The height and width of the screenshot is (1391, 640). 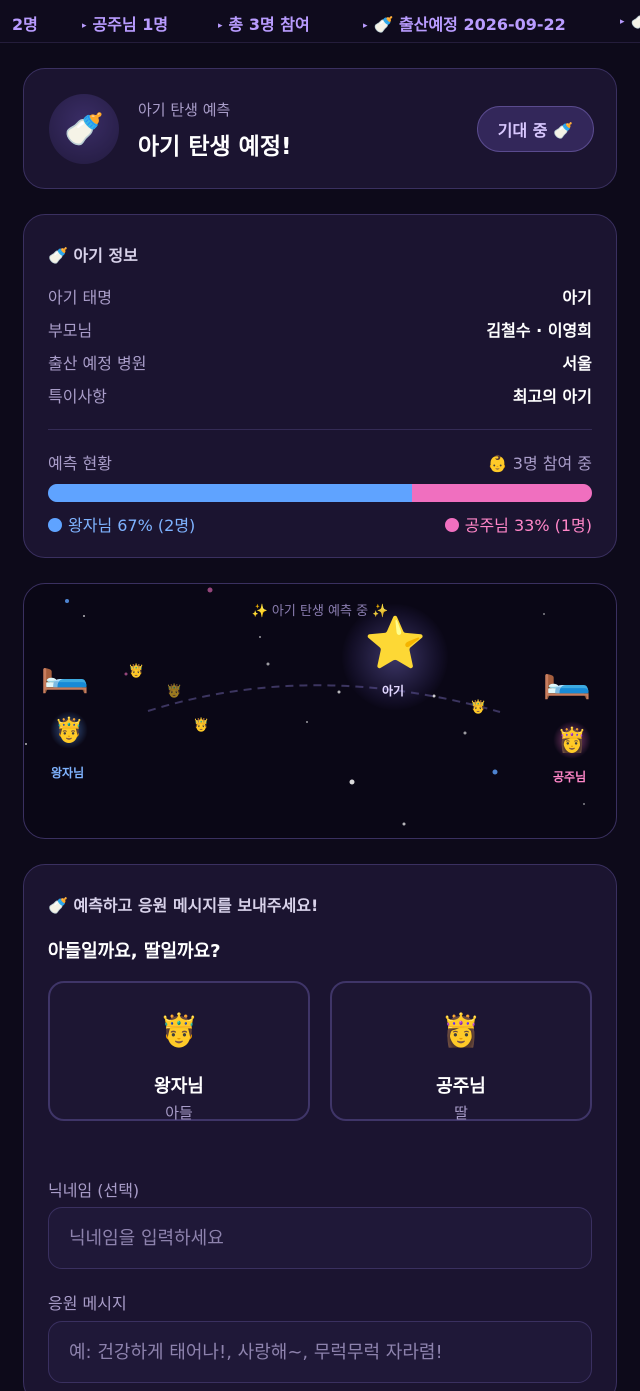 What do you see at coordinates (461, 1051) in the screenshot?
I see `princess-choice-button: 👸 공주님 딸` at bounding box center [461, 1051].